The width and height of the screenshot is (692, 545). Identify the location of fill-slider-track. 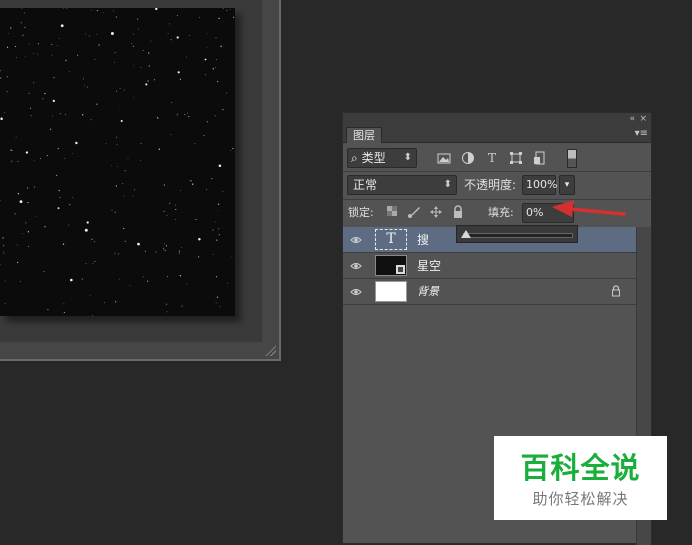
(518, 235).